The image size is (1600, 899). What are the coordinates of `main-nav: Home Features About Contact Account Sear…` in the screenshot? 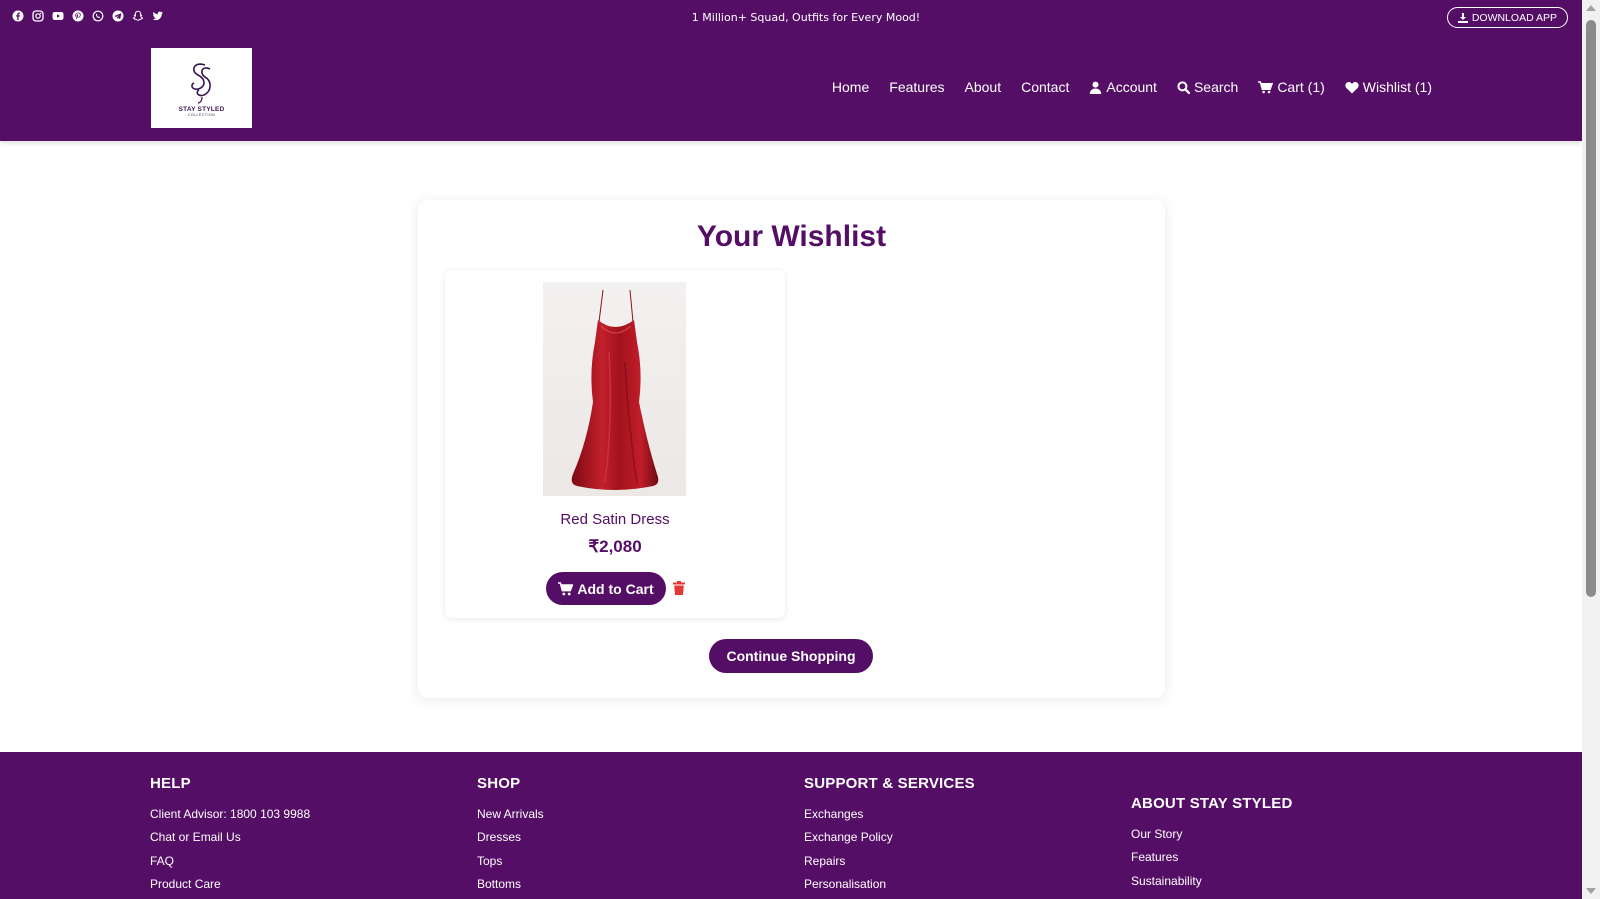 It's located at (1132, 87).